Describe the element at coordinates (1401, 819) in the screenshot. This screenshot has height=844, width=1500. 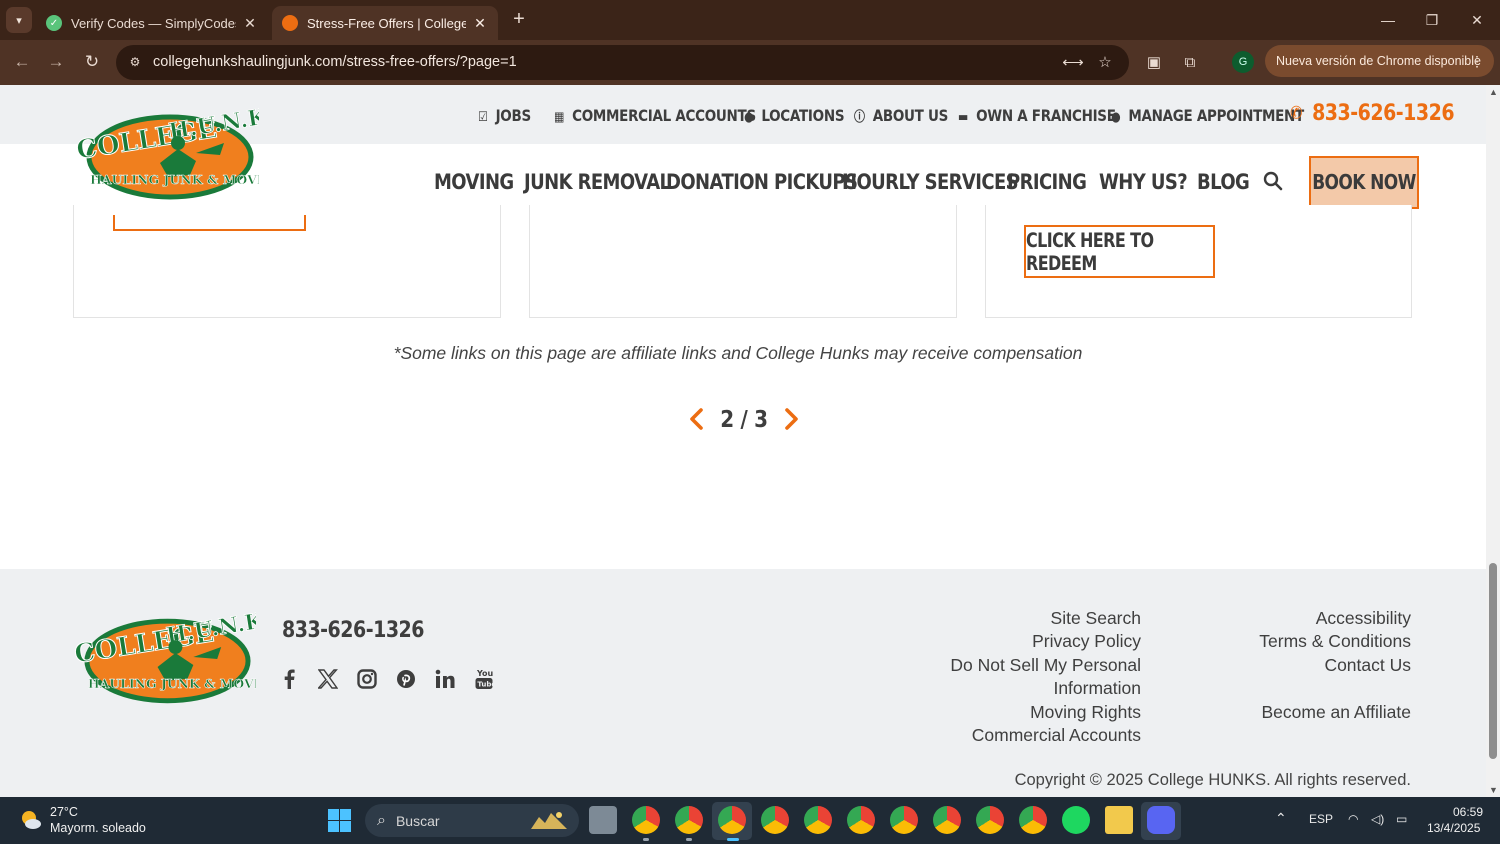
I see `battery-icon: ▭` at that location.